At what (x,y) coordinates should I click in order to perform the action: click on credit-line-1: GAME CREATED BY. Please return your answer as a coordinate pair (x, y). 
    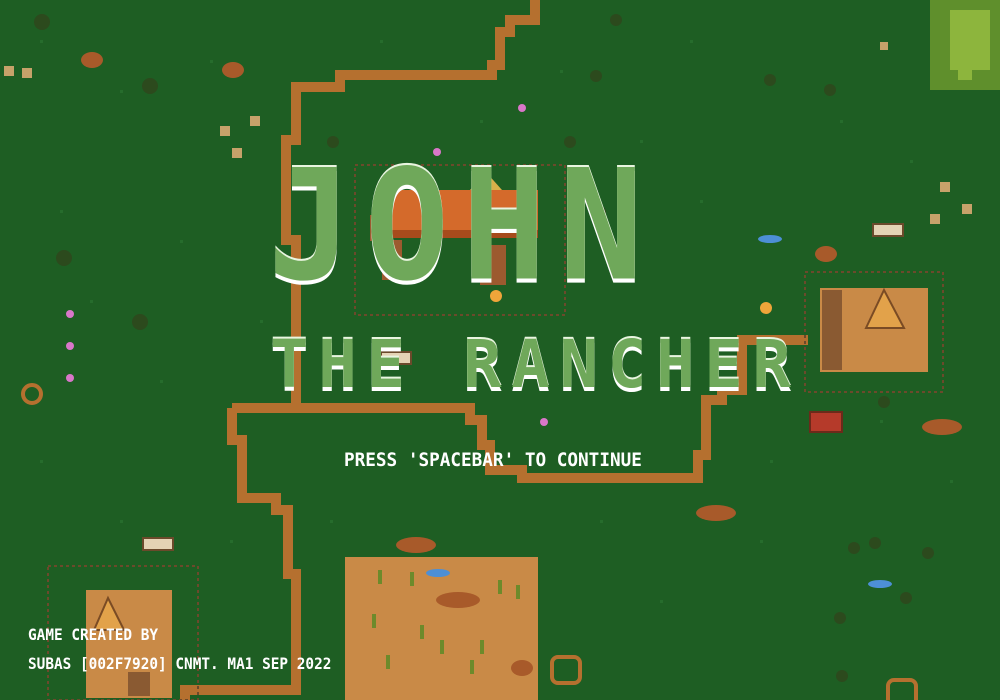
    Looking at the image, I should click on (93, 634).